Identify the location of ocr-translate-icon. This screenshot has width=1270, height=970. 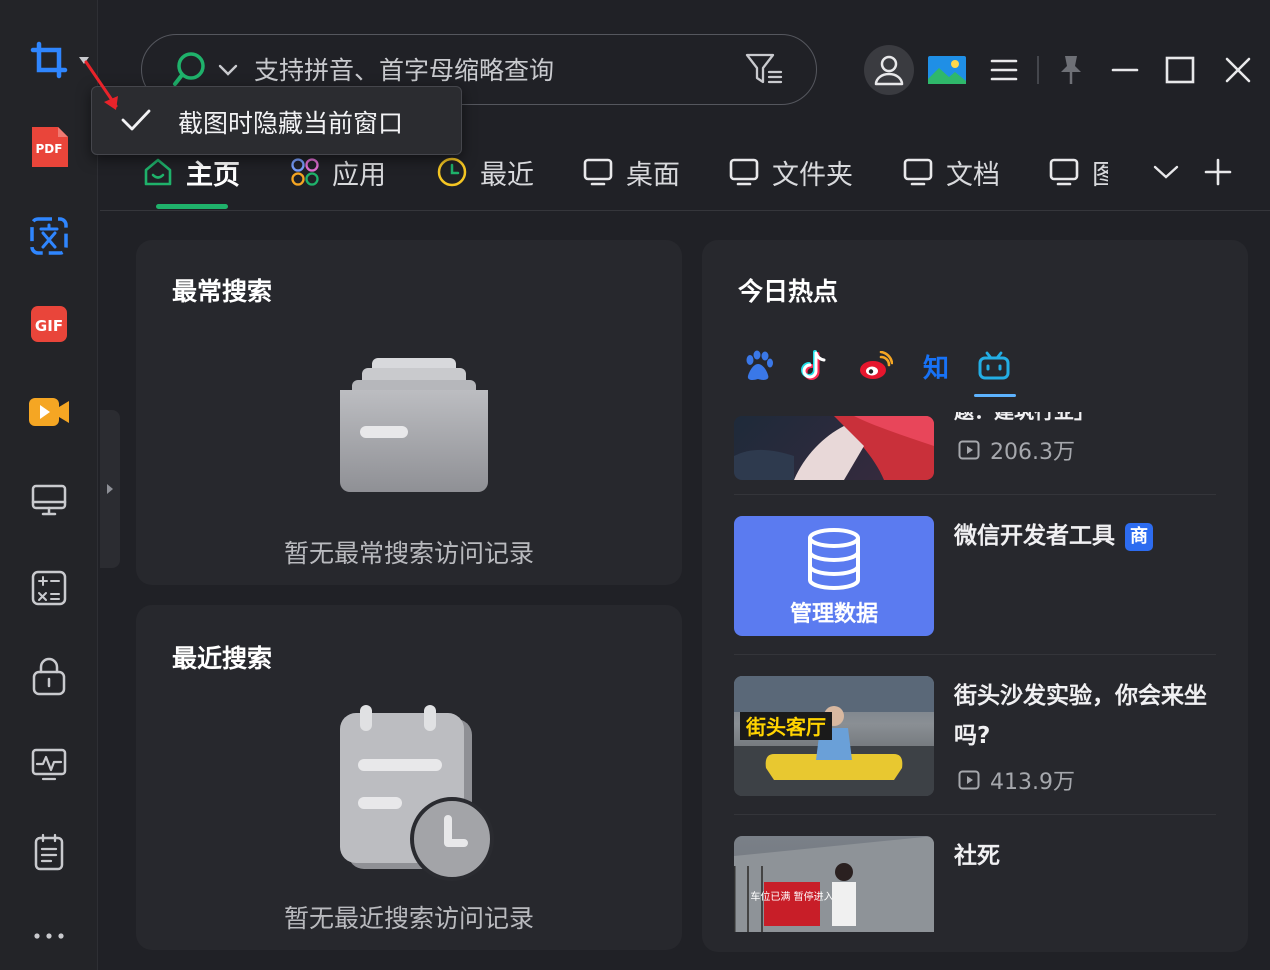
(49, 236).